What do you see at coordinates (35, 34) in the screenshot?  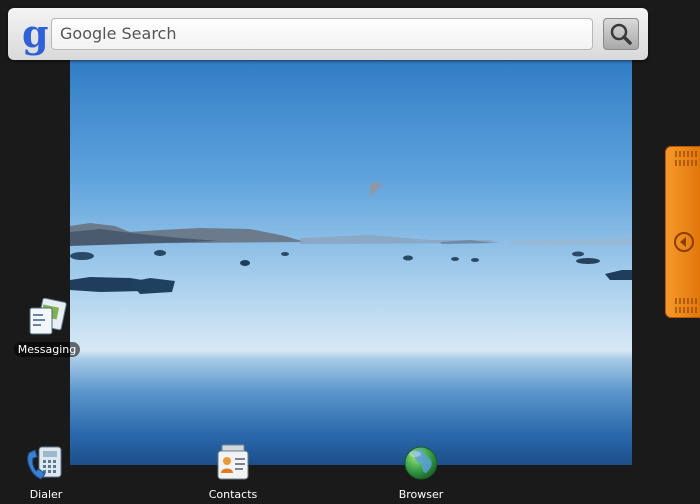 I see `google-logo: g` at bounding box center [35, 34].